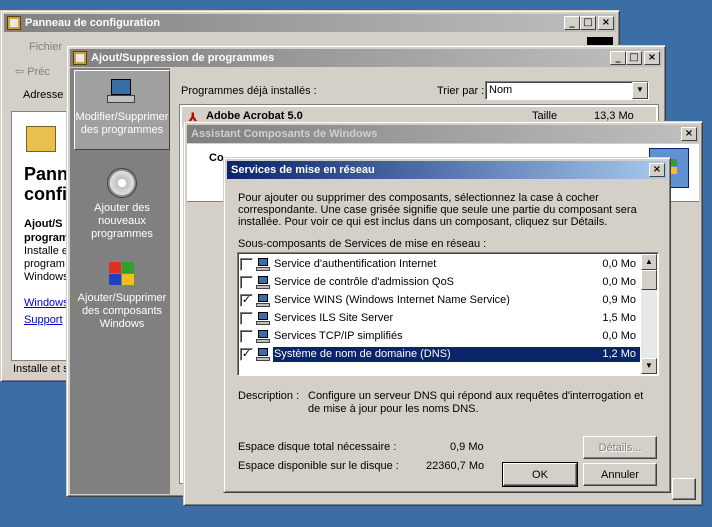 This screenshot has height=527, width=712. I want to click on chevron-down-icon: ▼, so click(640, 90).